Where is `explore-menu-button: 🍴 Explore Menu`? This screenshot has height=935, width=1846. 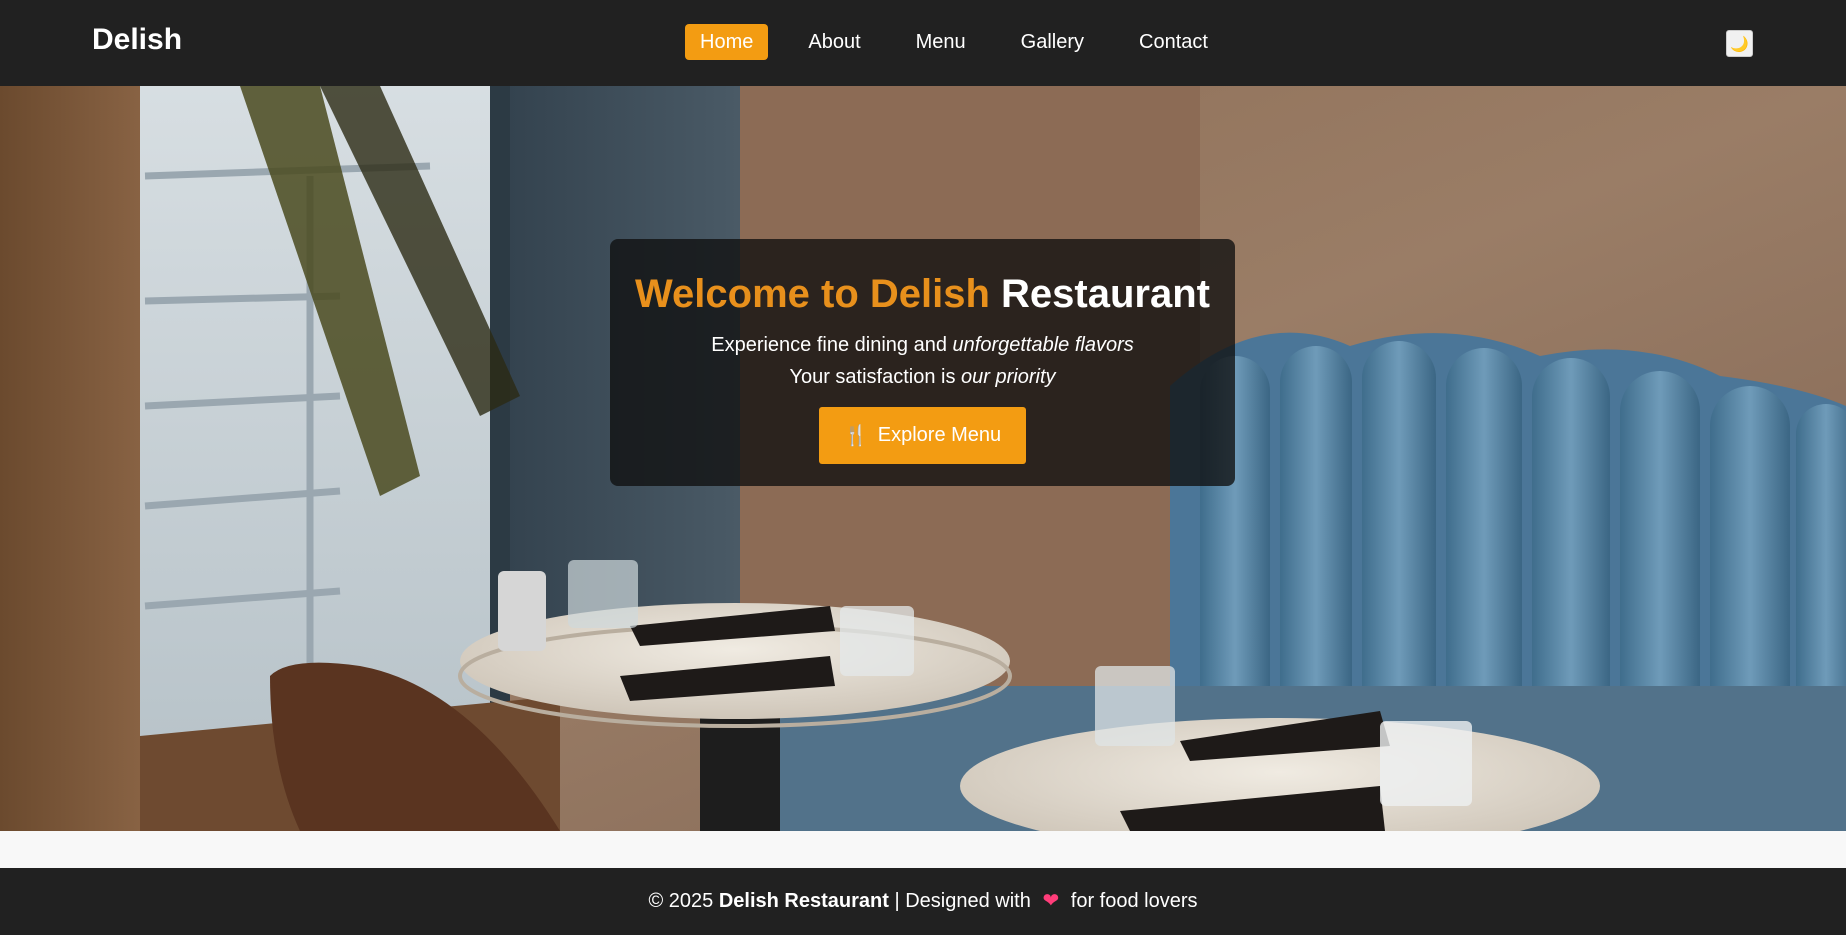
explore-menu-button: 🍴 Explore Menu is located at coordinates (922, 435).